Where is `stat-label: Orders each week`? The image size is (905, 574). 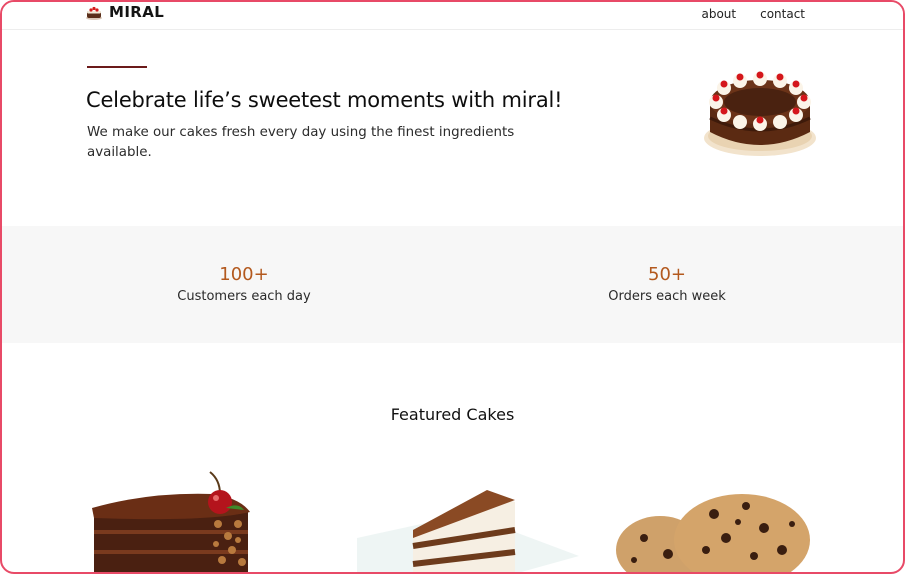
stat-label: Orders each week is located at coordinates (667, 296).